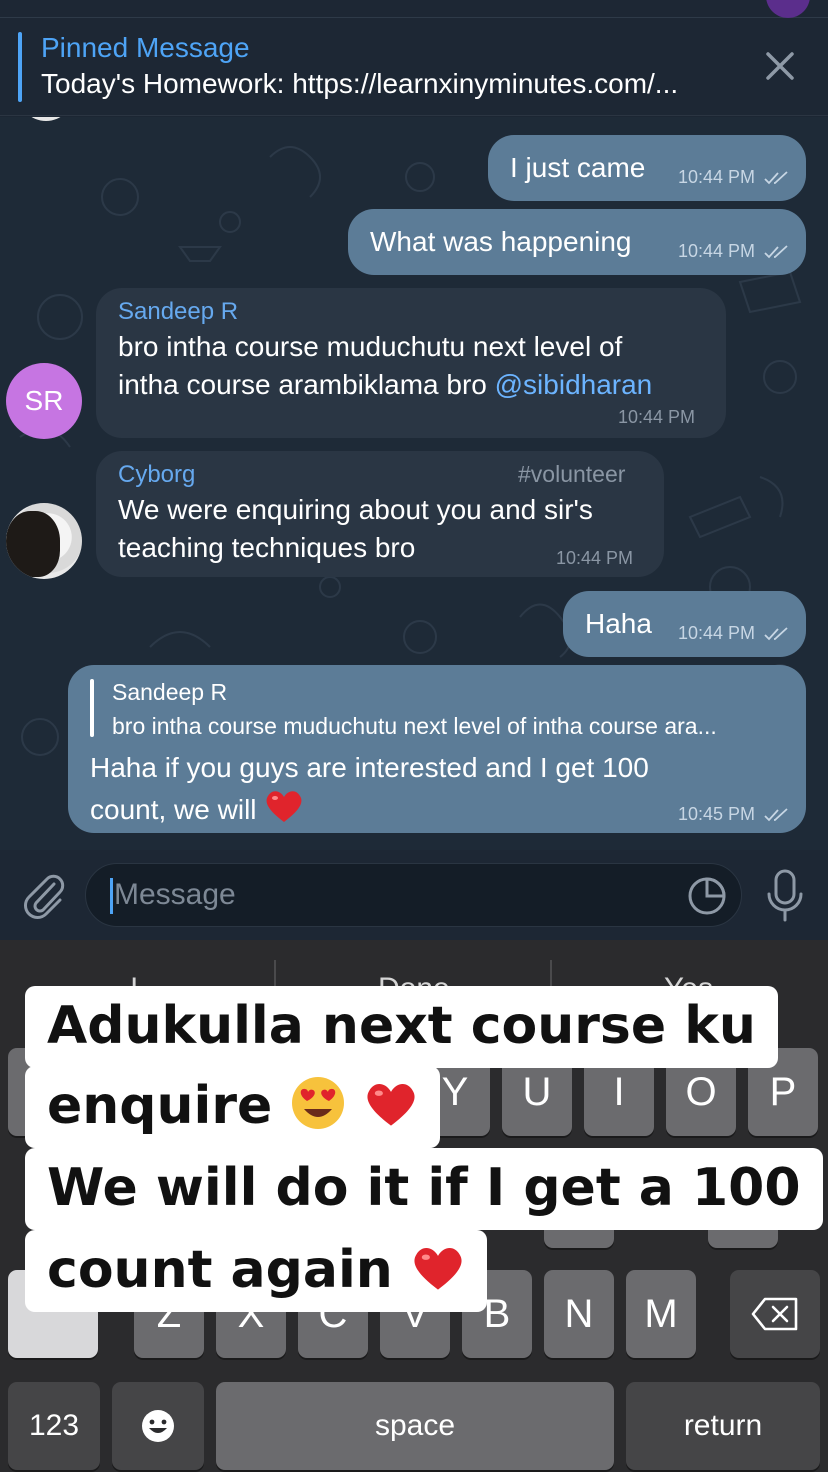 This screenshot has height=1472, width=828. What do you see at coordinates (414, 9) in the screenshot?
I see `chat-header-strip` at bounding box center [414, 9].